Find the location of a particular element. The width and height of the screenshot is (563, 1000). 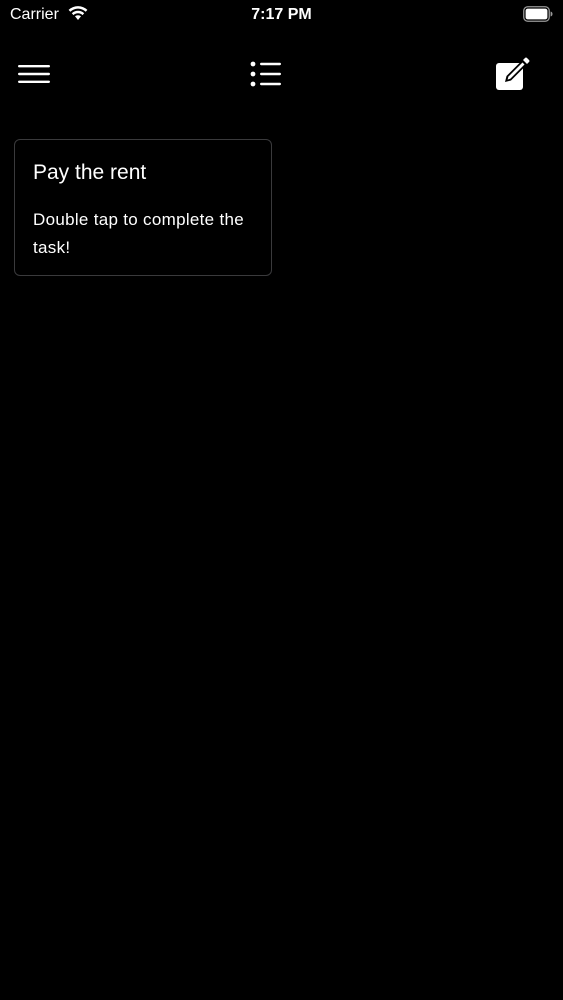

status-bar: Carrier 7:17 PM is located at coordinates (281, 15).